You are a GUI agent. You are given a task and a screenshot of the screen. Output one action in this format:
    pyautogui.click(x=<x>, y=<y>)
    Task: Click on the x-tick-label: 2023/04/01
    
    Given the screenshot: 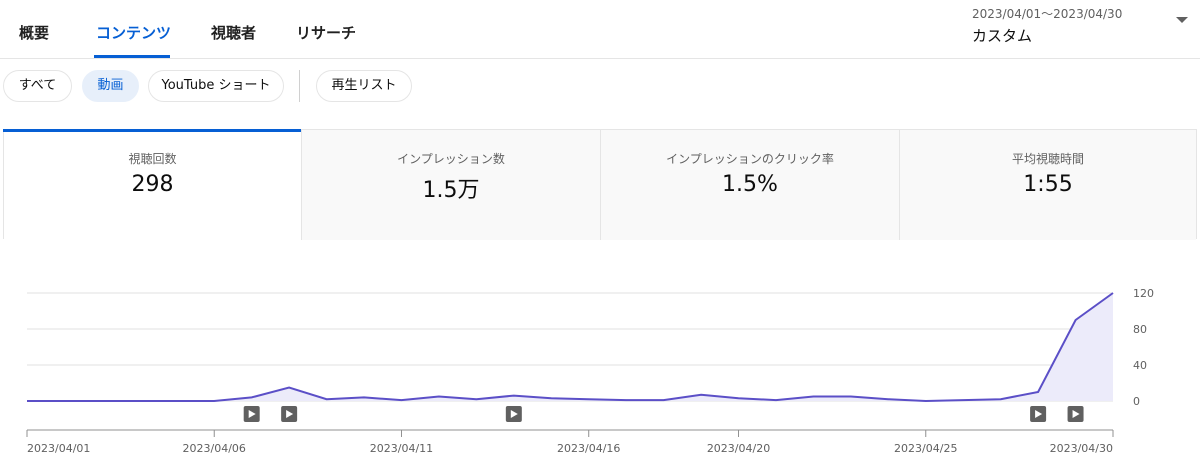 What is the action you would take?
    pyautogui.click(x=58, y=448)
    